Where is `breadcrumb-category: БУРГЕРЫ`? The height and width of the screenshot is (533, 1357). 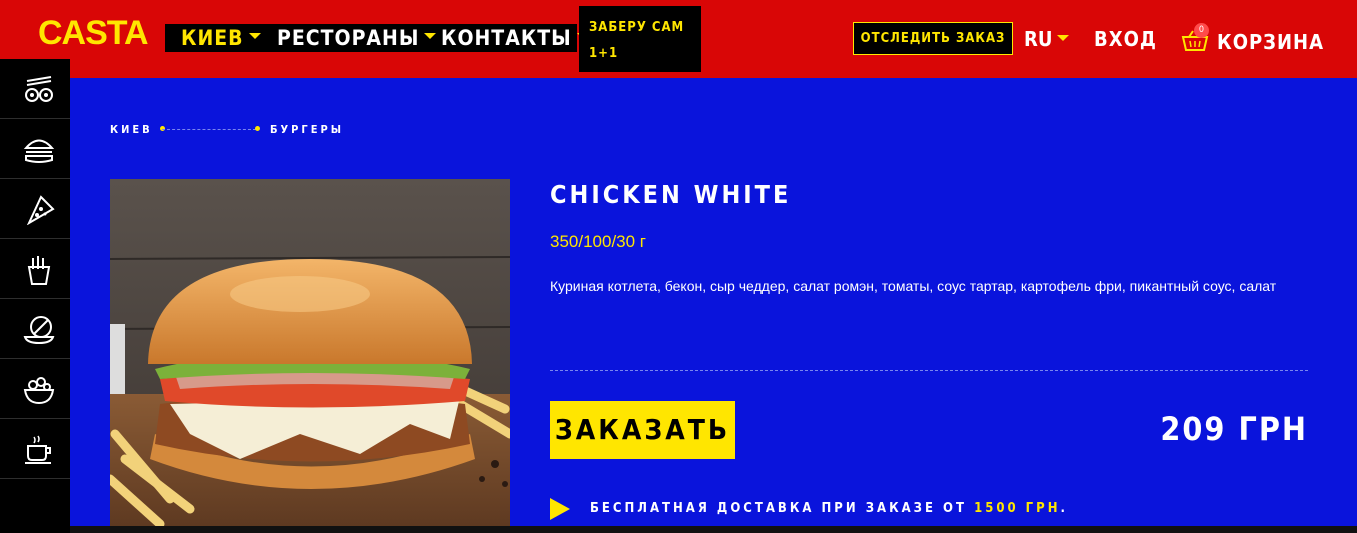
breadcrumb-category: БУРГЕРЫ is located at coordinates (307, 129).